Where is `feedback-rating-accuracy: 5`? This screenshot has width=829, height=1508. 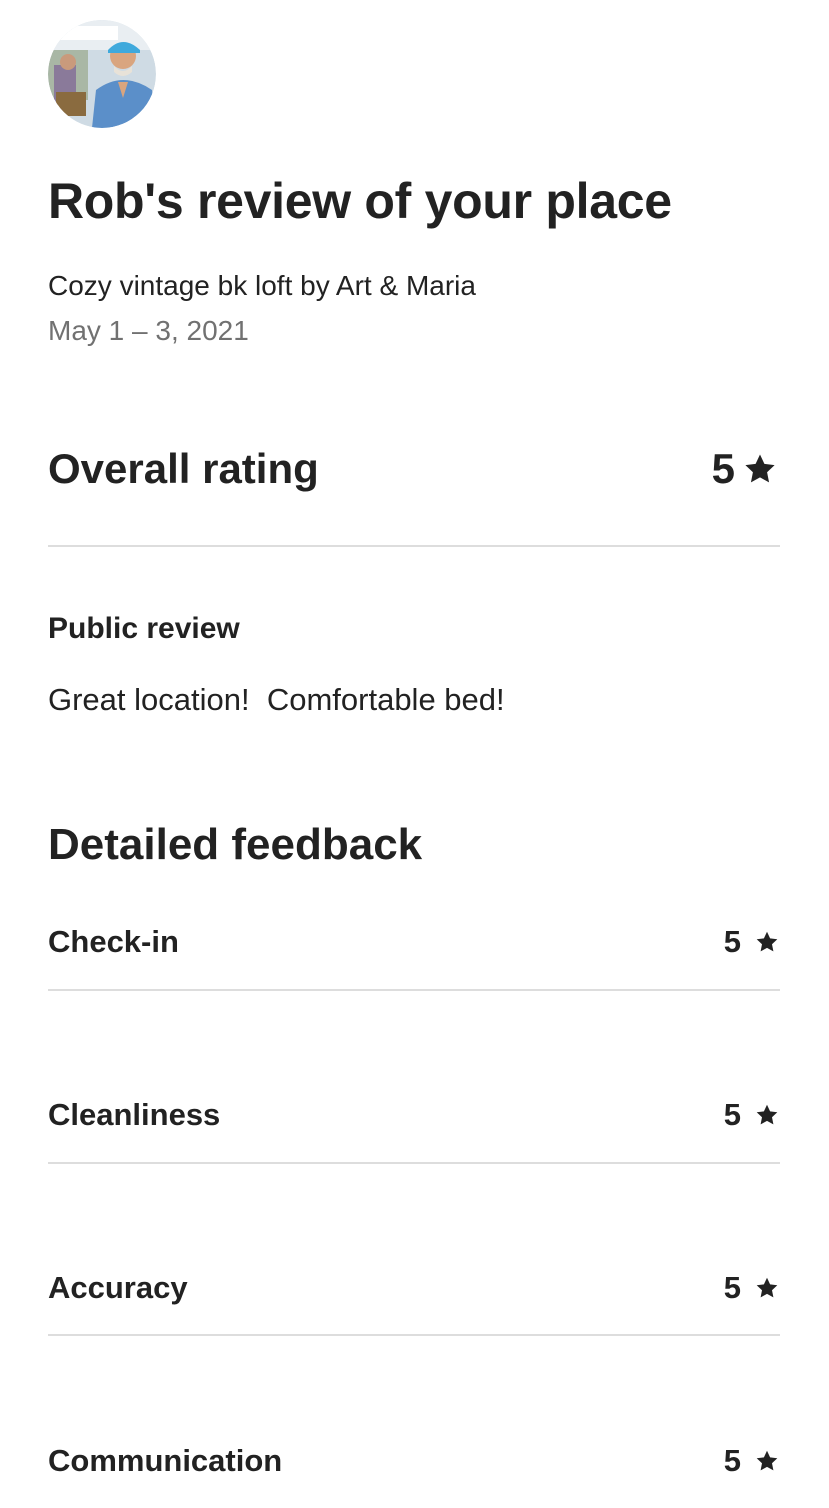 feedback-rating-accuracy: 5 is located at coordinates (751, 1288).